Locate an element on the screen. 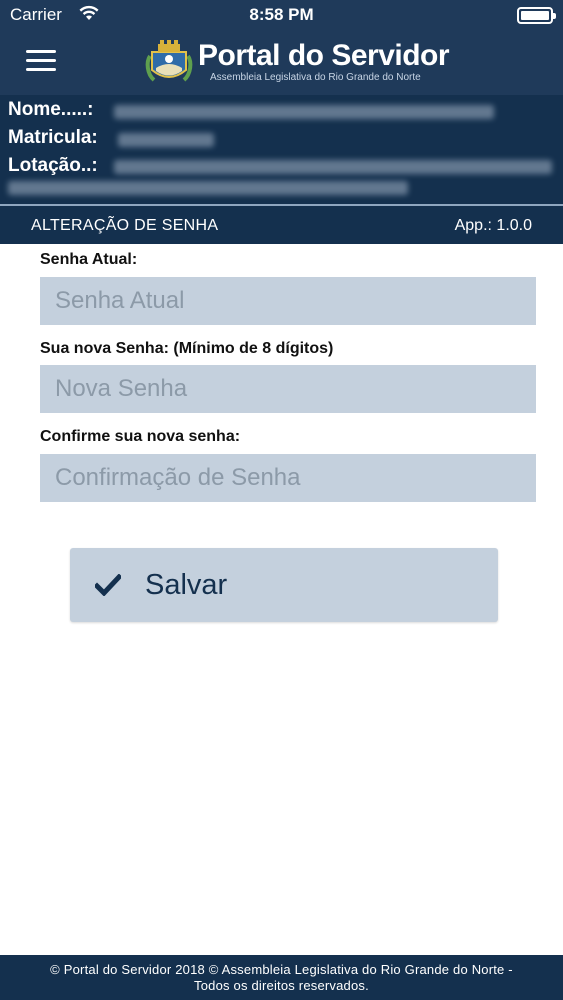 The width and height of the screenshot is (563, 1000). name-label: Nome.....: is located at coordinates (51, 109).